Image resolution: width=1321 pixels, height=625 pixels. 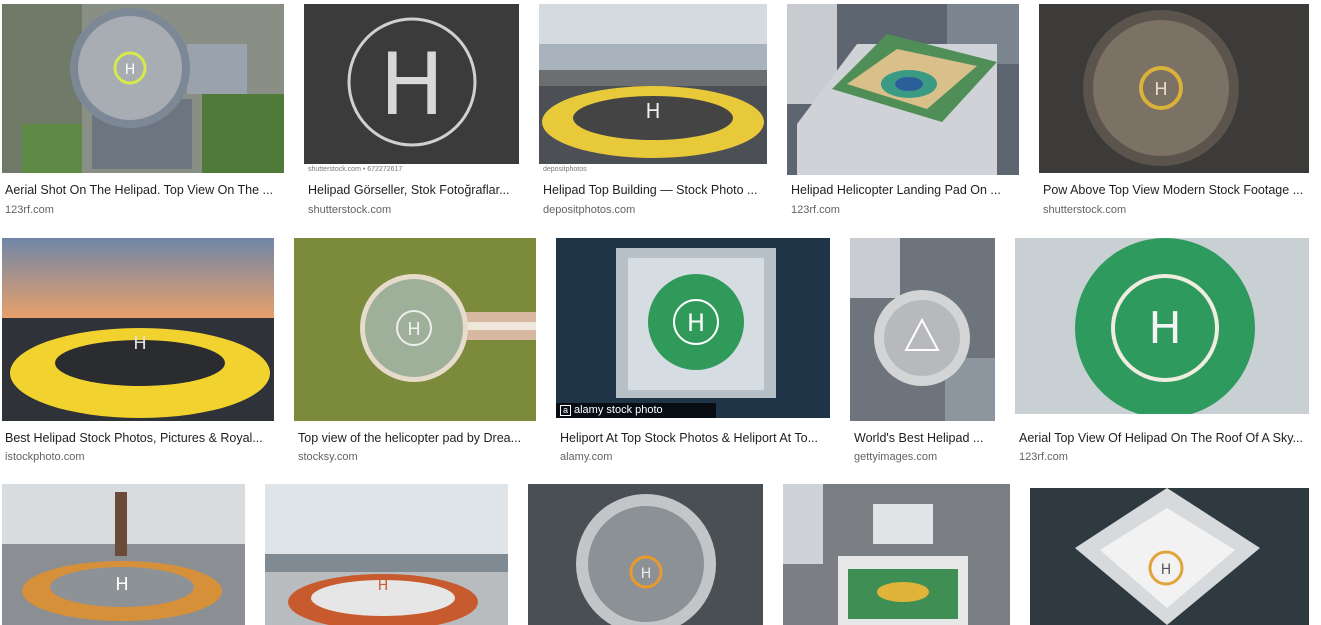 I want to click on alamy-watermark: a alamy stock photo, so click(x=636, y=410).